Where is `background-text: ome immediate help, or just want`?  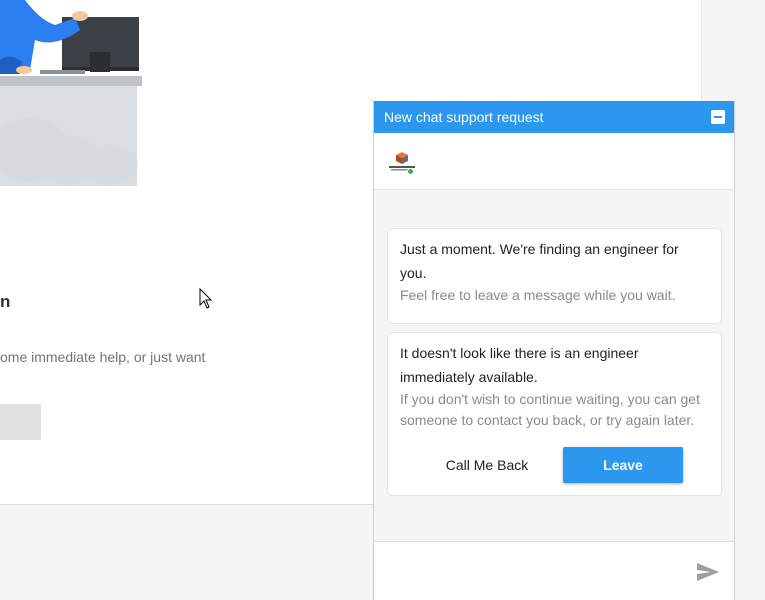
background-text: ome immediate help, or just want is located at coordinates (103, 357).